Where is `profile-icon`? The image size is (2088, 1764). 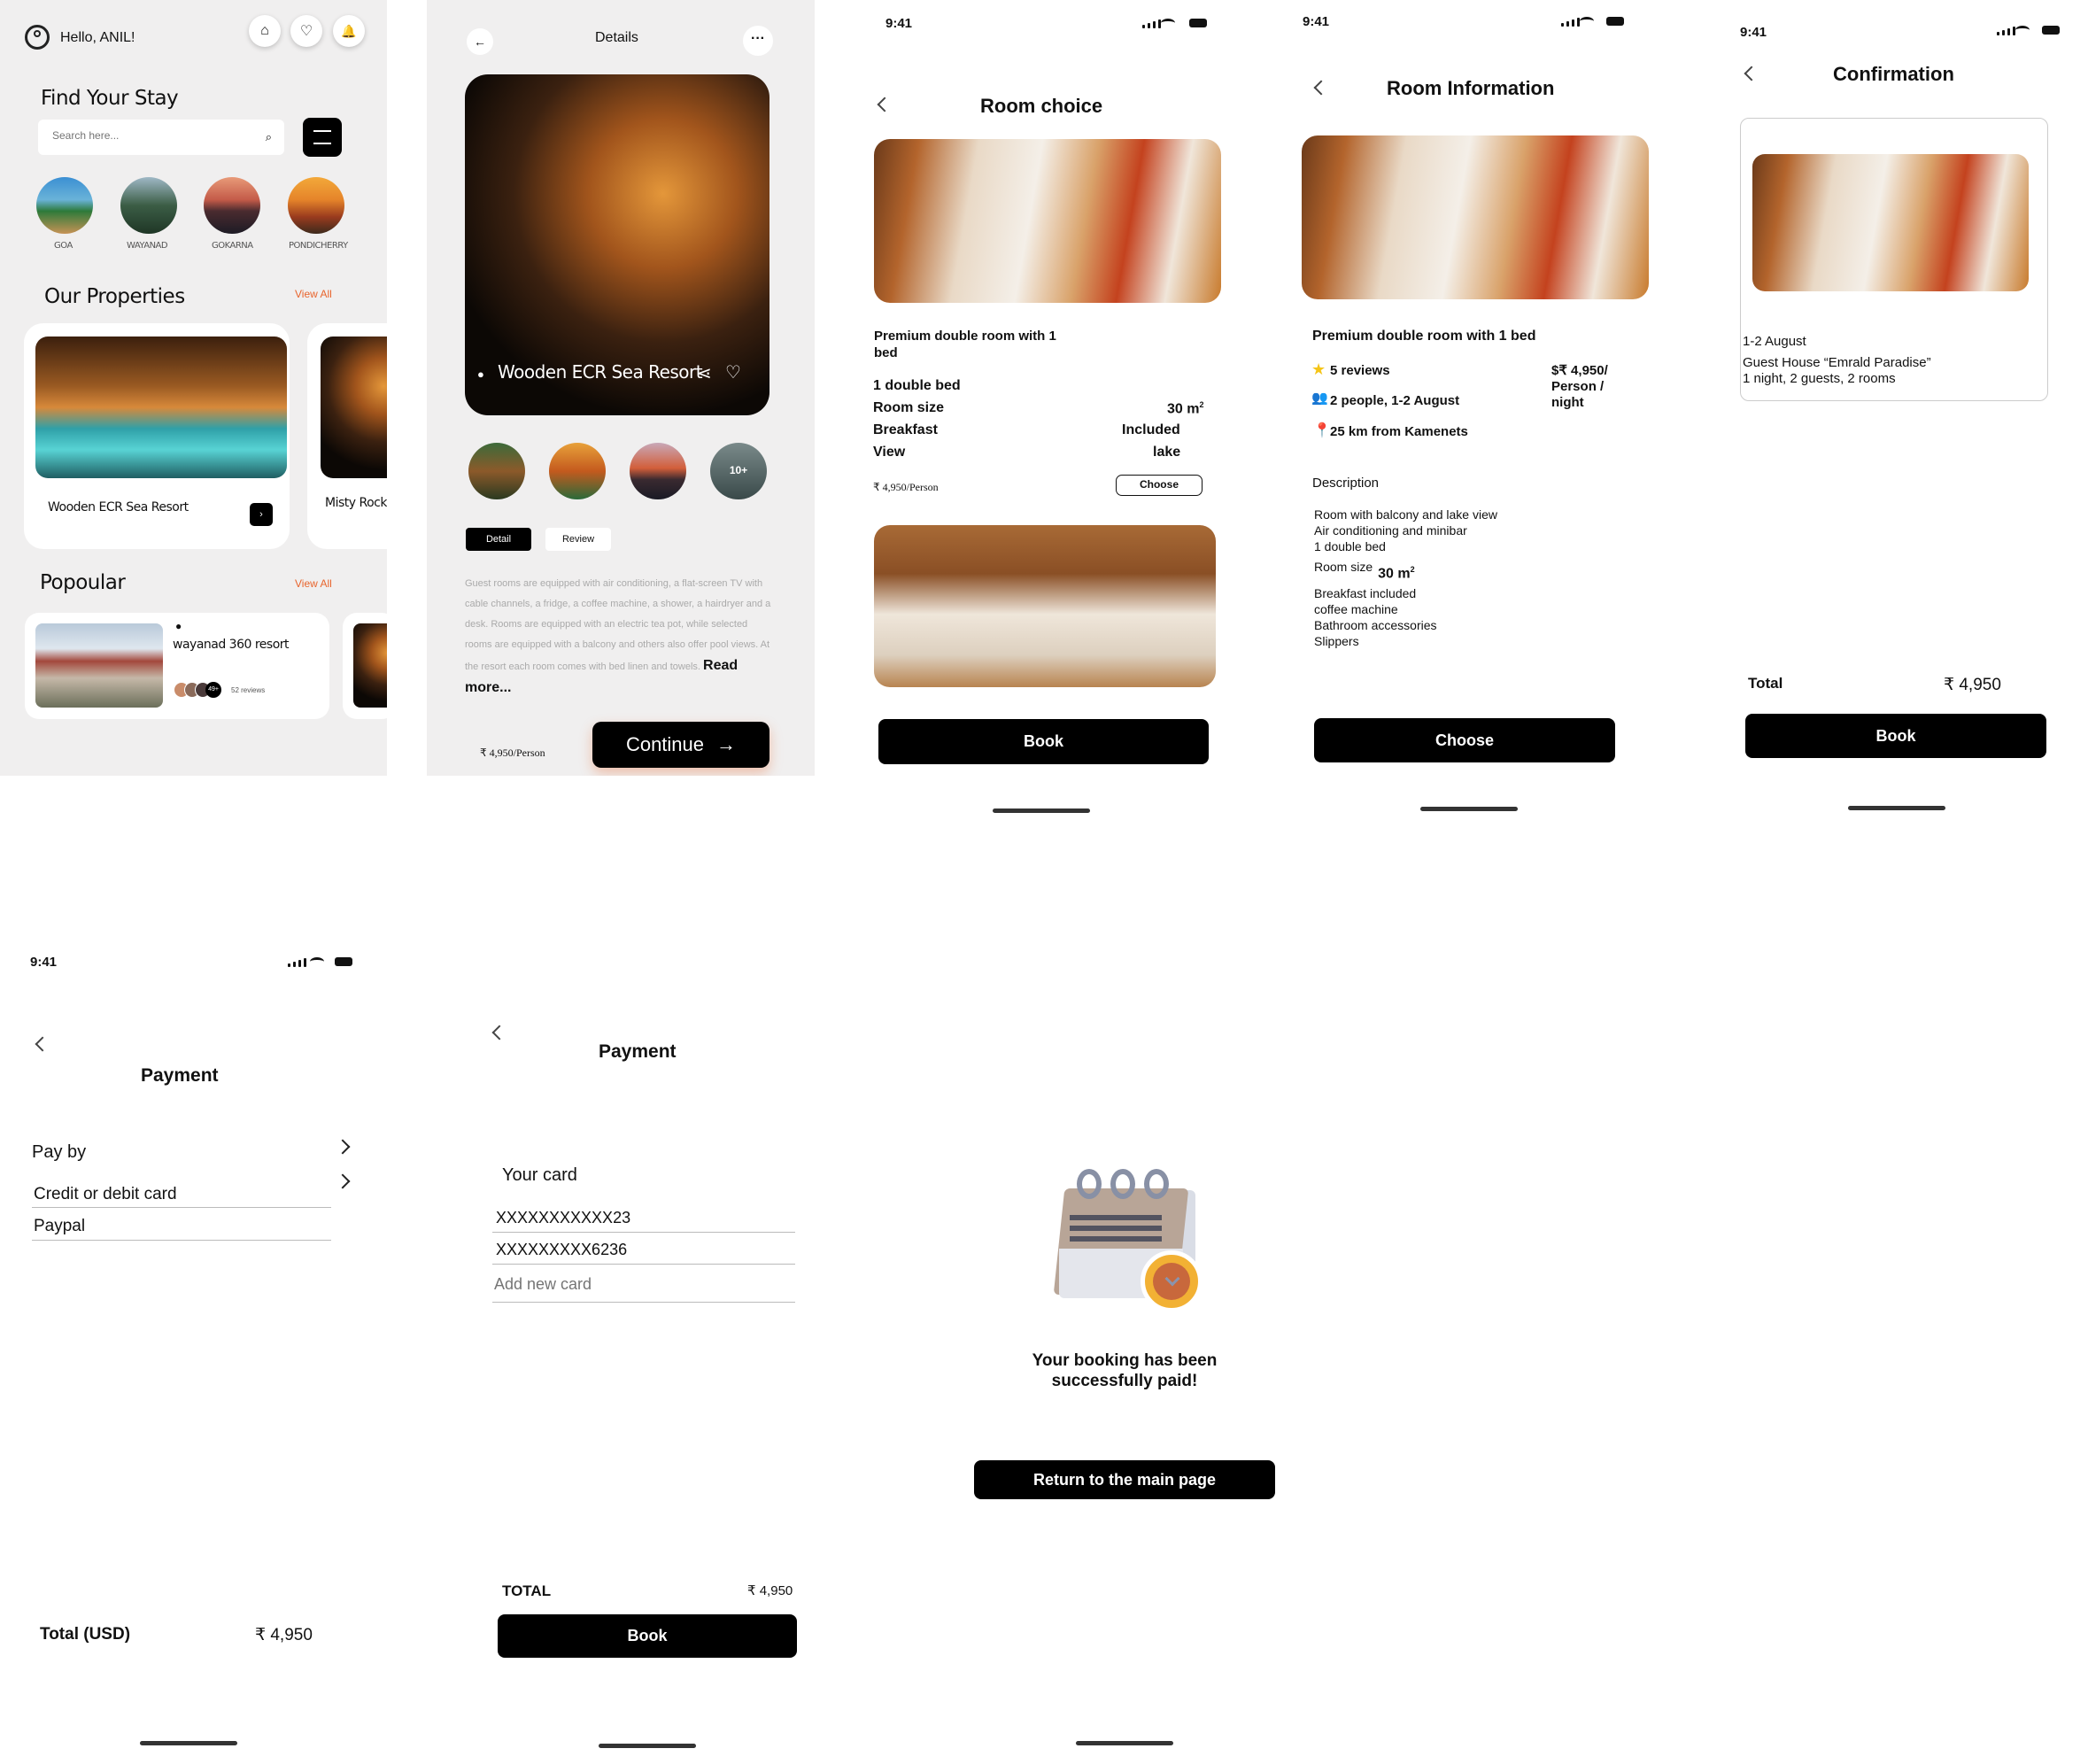 profile-icon is located at coordinates (37, 37).